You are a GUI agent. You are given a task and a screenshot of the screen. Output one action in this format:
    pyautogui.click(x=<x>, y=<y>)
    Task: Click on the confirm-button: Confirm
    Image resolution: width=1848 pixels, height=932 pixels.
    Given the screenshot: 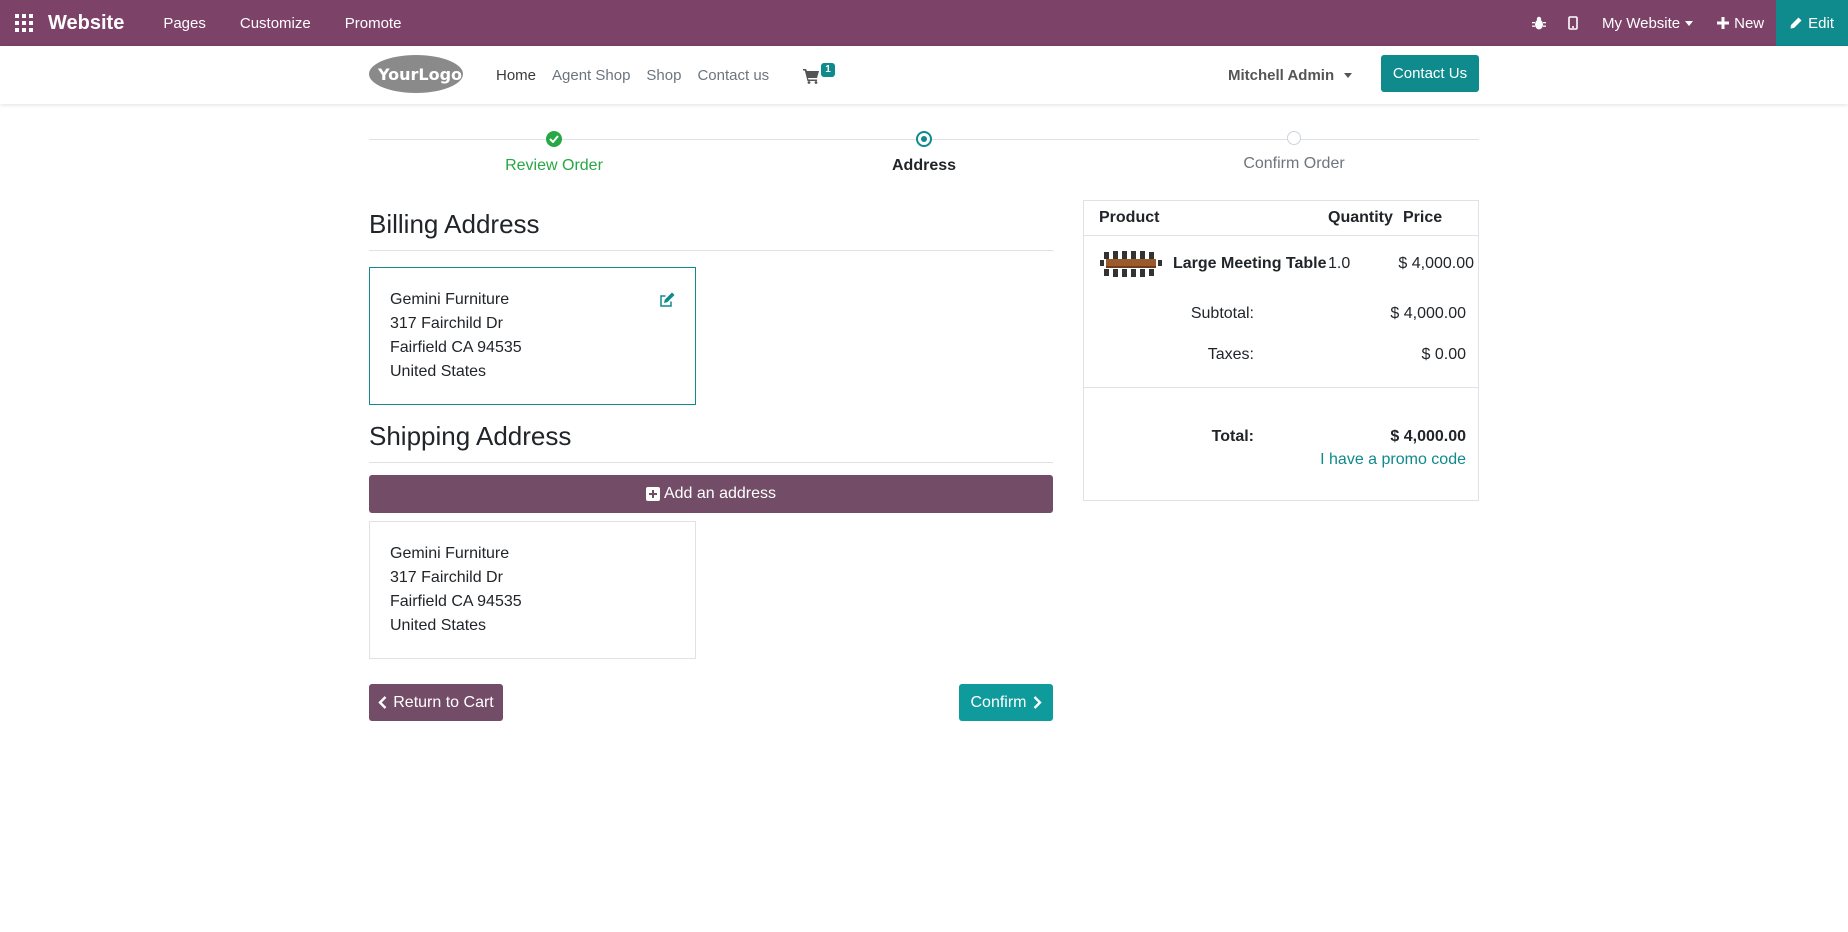 What is the action you would take?
    pyautogui.click(x=1006, y=702)
    